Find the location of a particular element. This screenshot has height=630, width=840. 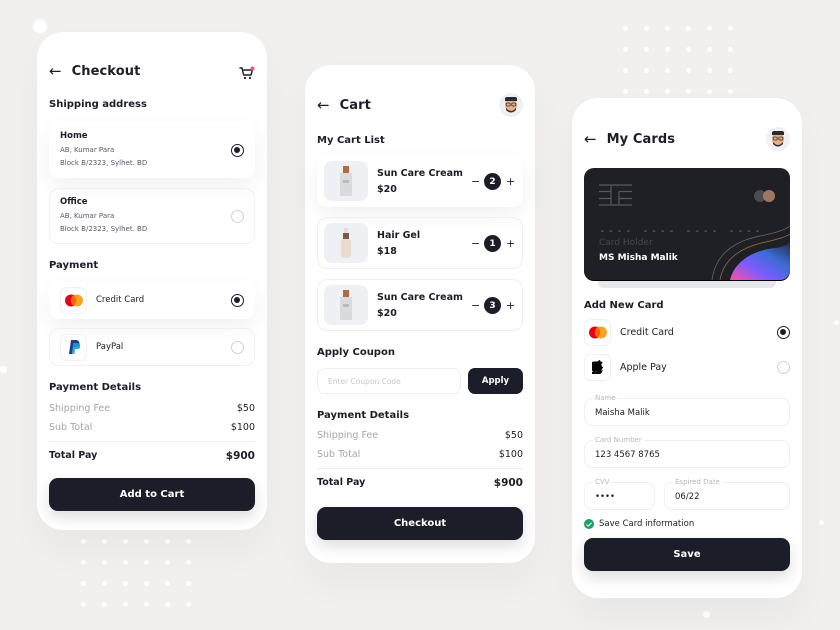

add-new-card-title: Add New Card is located at coordinates (624, 305).